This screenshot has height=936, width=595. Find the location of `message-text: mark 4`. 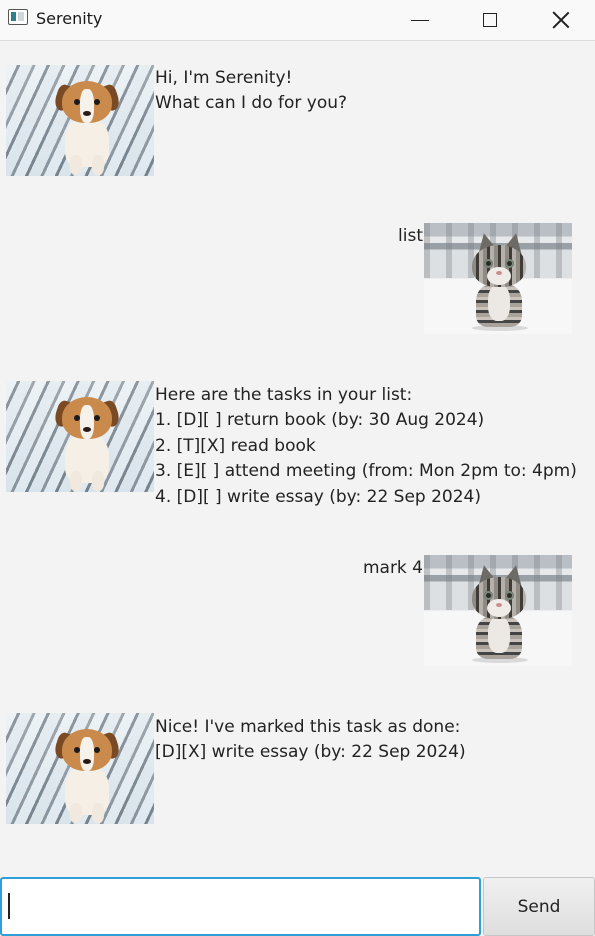

message-text: mark 4 is located at coordinates (393, 568).